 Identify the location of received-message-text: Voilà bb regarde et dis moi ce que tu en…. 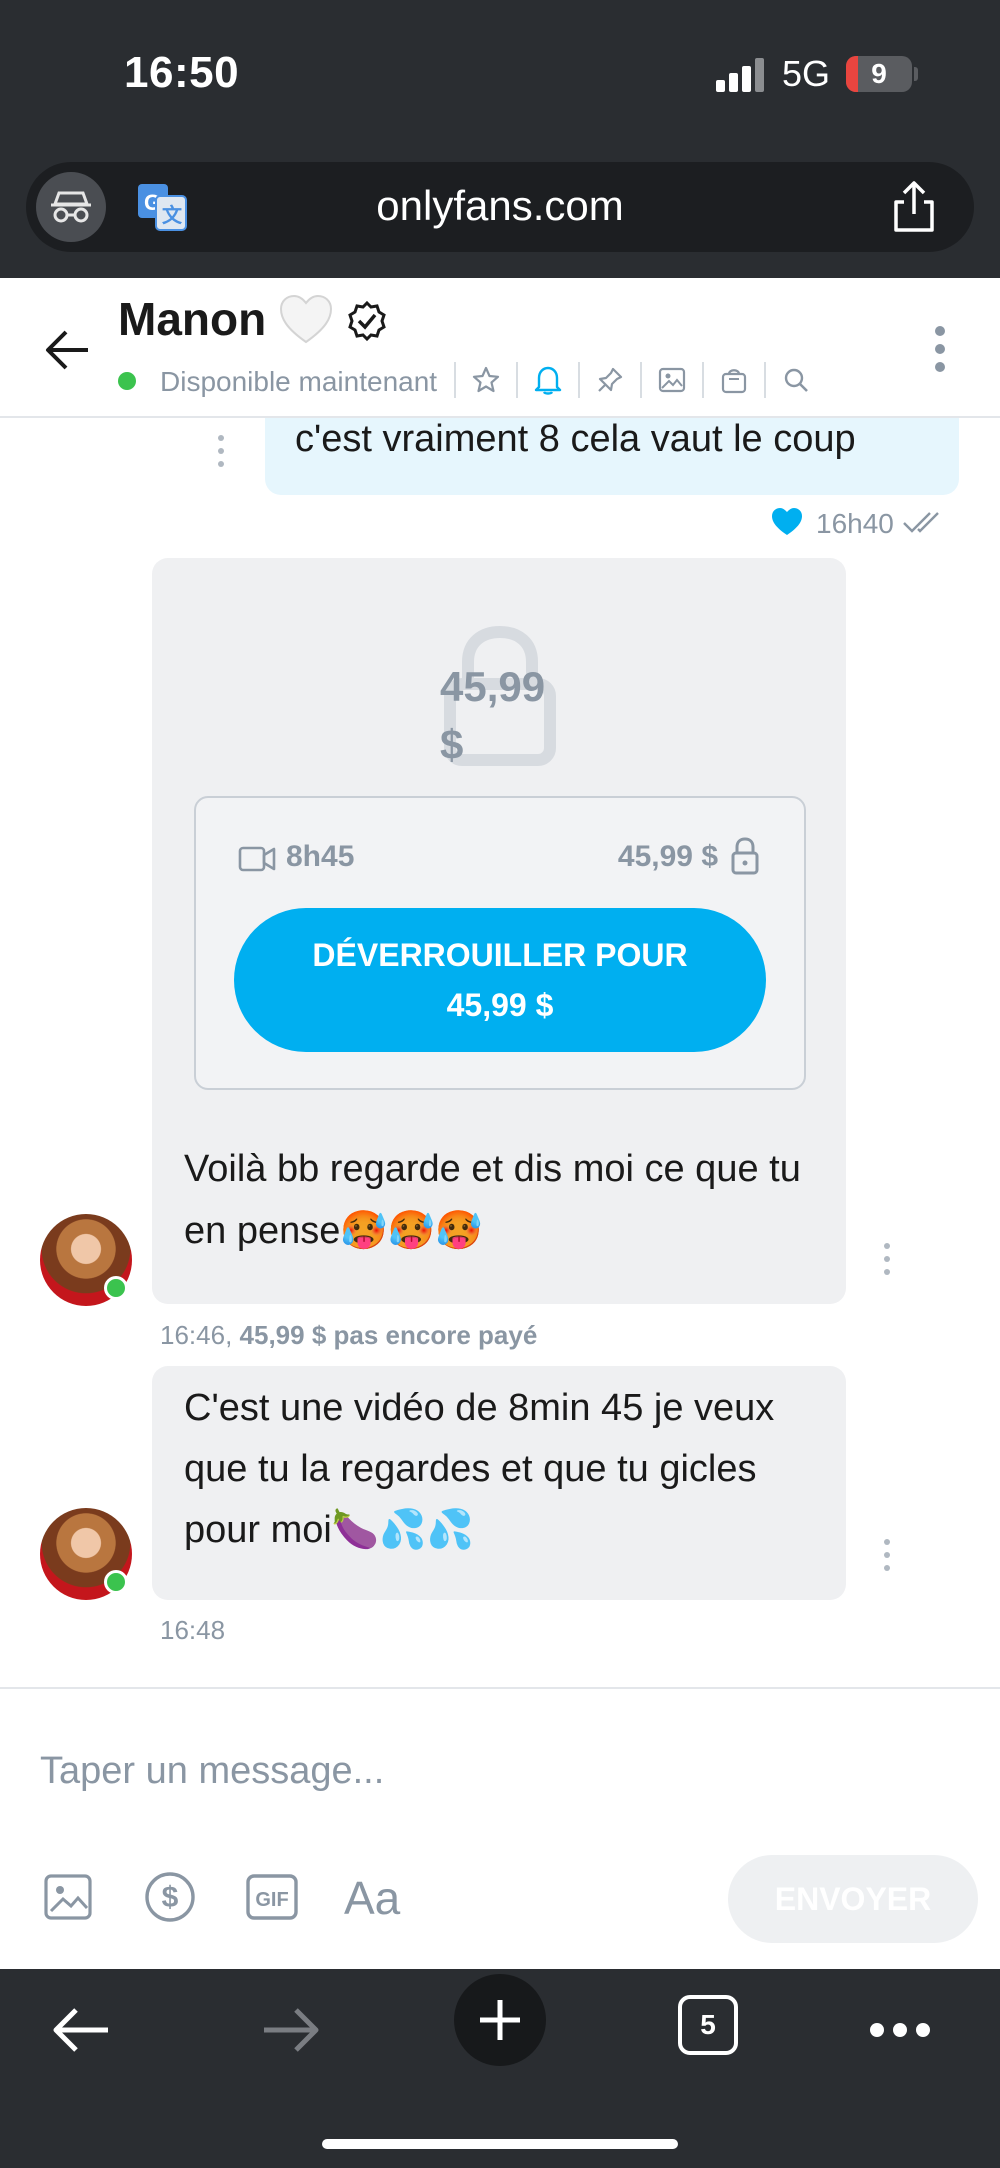
(492, 1200).